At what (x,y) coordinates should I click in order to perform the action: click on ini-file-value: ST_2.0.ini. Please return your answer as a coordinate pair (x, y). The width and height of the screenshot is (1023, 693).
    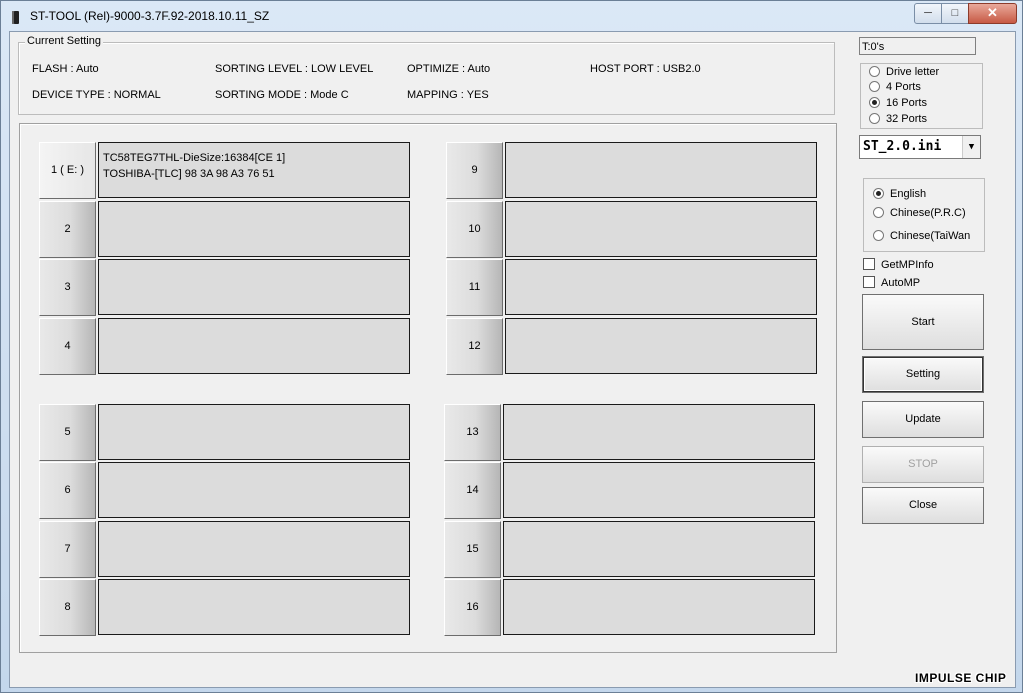
    Looking at the image, I should click on (902, 146).